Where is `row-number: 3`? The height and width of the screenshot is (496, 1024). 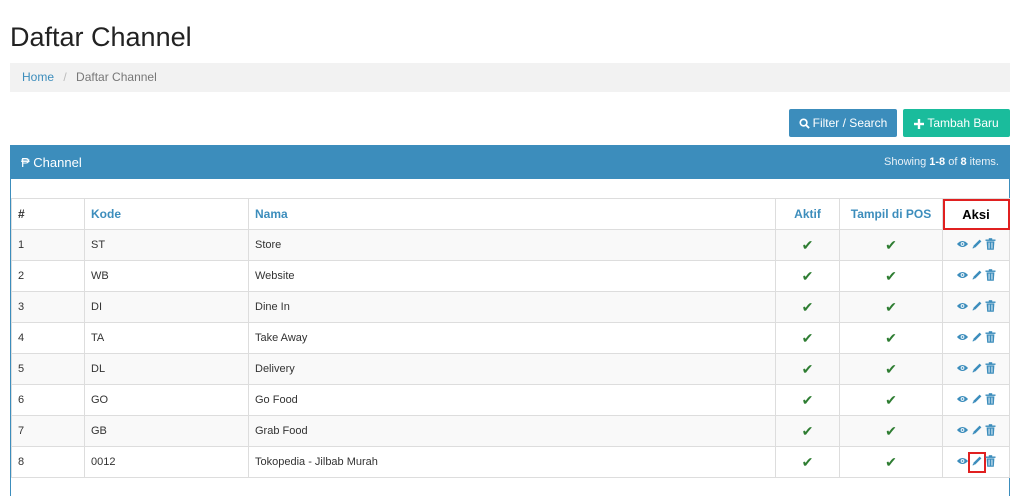
row-number: 3 is located at coordinates (48, 307).